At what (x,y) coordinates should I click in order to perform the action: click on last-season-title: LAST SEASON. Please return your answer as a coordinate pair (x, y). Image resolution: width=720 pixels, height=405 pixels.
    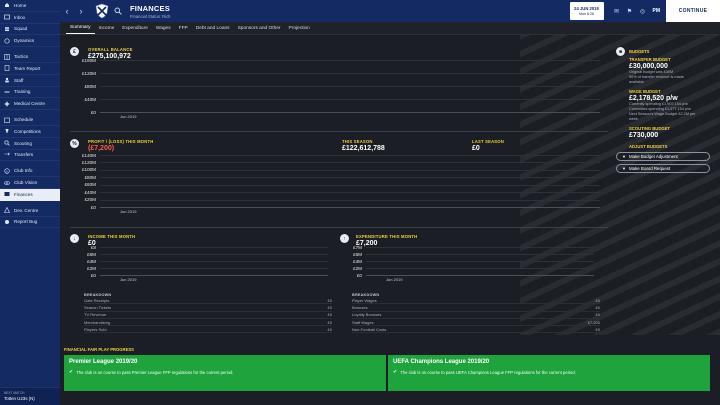
    Looking at the image, I should click on (488, 141).